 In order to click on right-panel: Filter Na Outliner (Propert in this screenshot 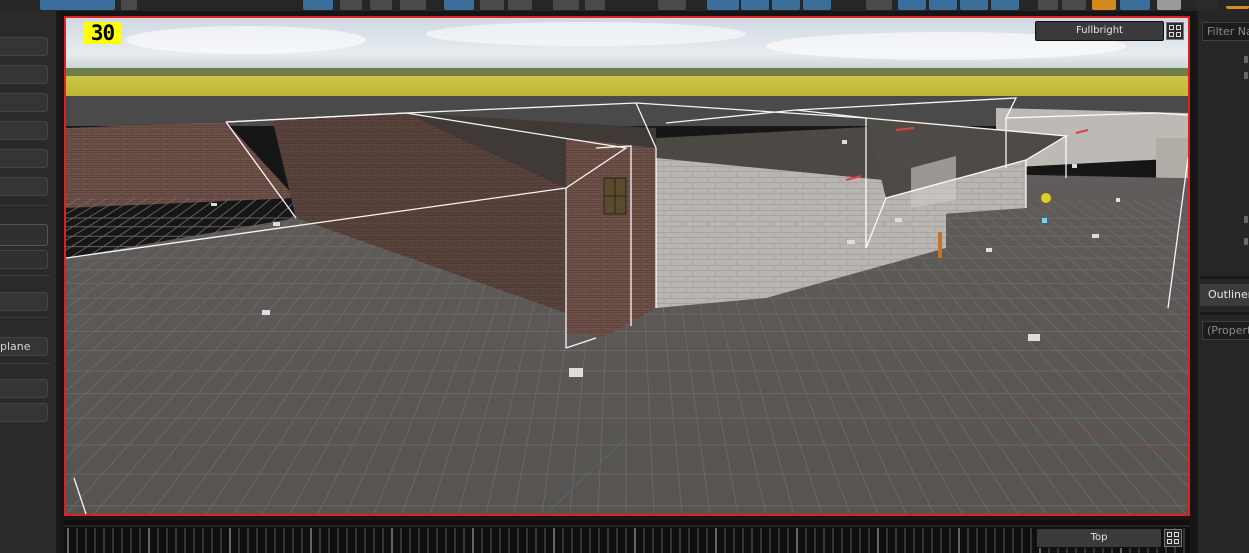, I will do `click(1223, 282)`.